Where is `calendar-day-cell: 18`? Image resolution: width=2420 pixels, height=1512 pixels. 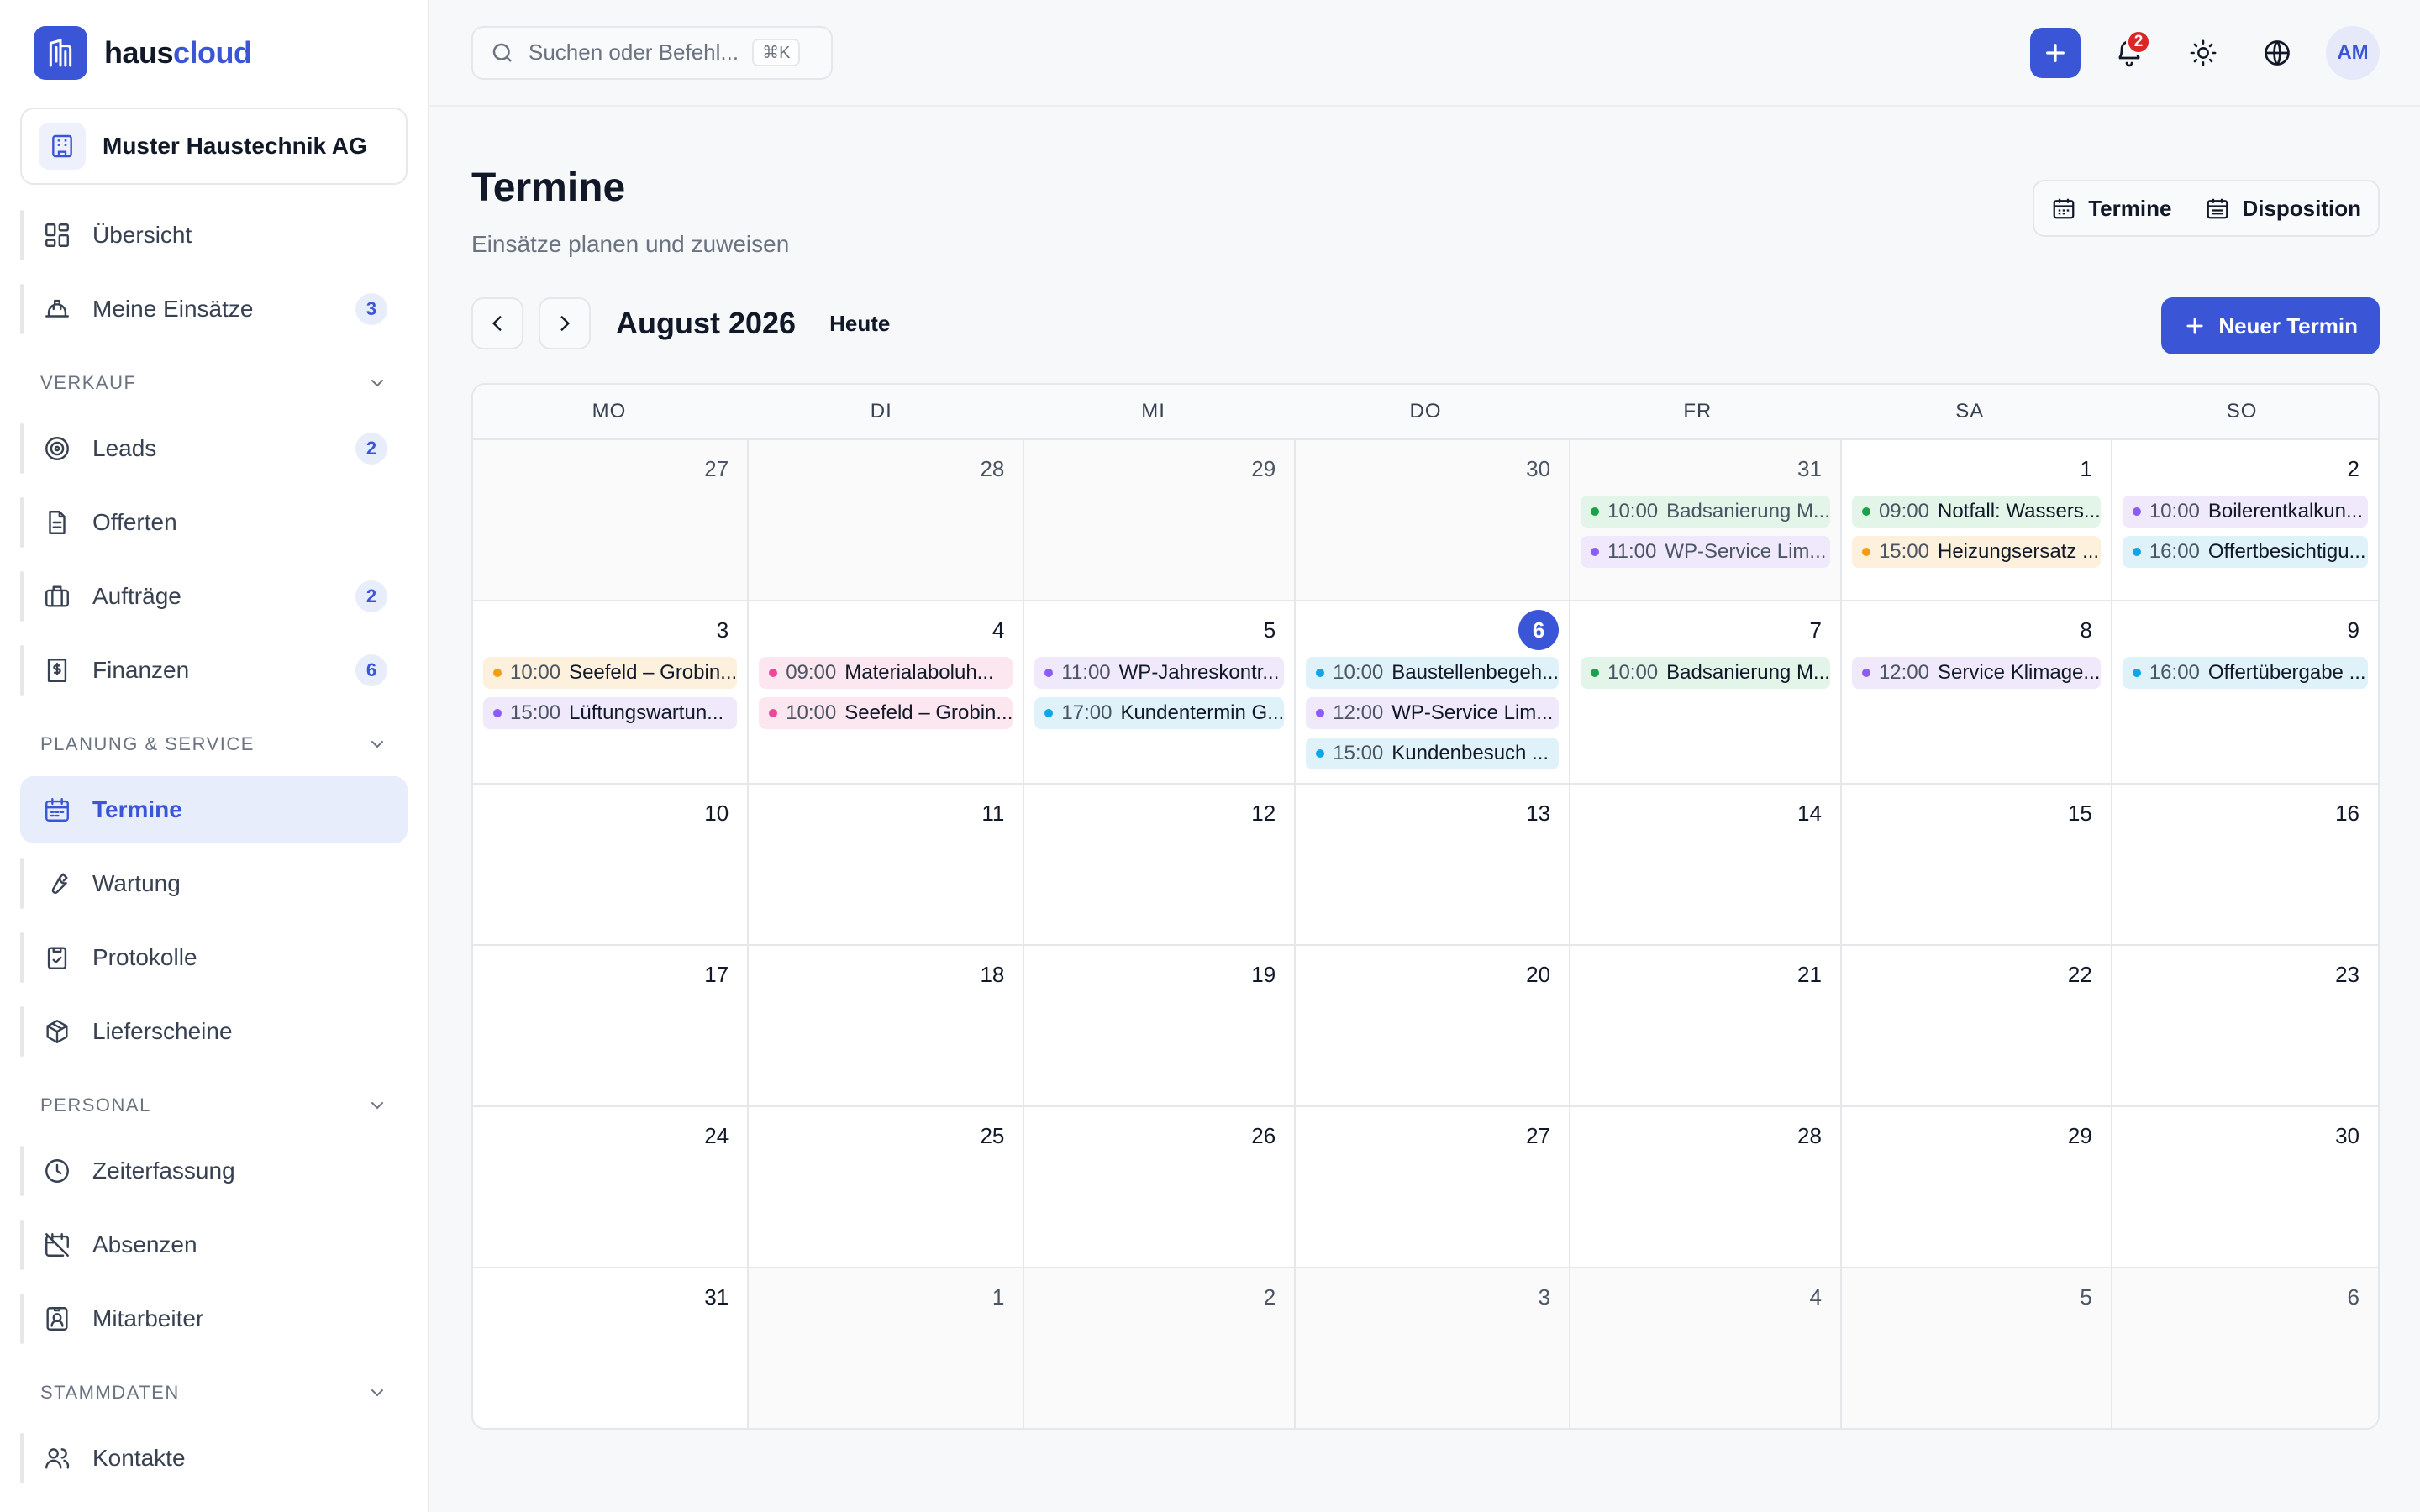 calendar-day-cell: 18 is located at coordinates (887, 1026).